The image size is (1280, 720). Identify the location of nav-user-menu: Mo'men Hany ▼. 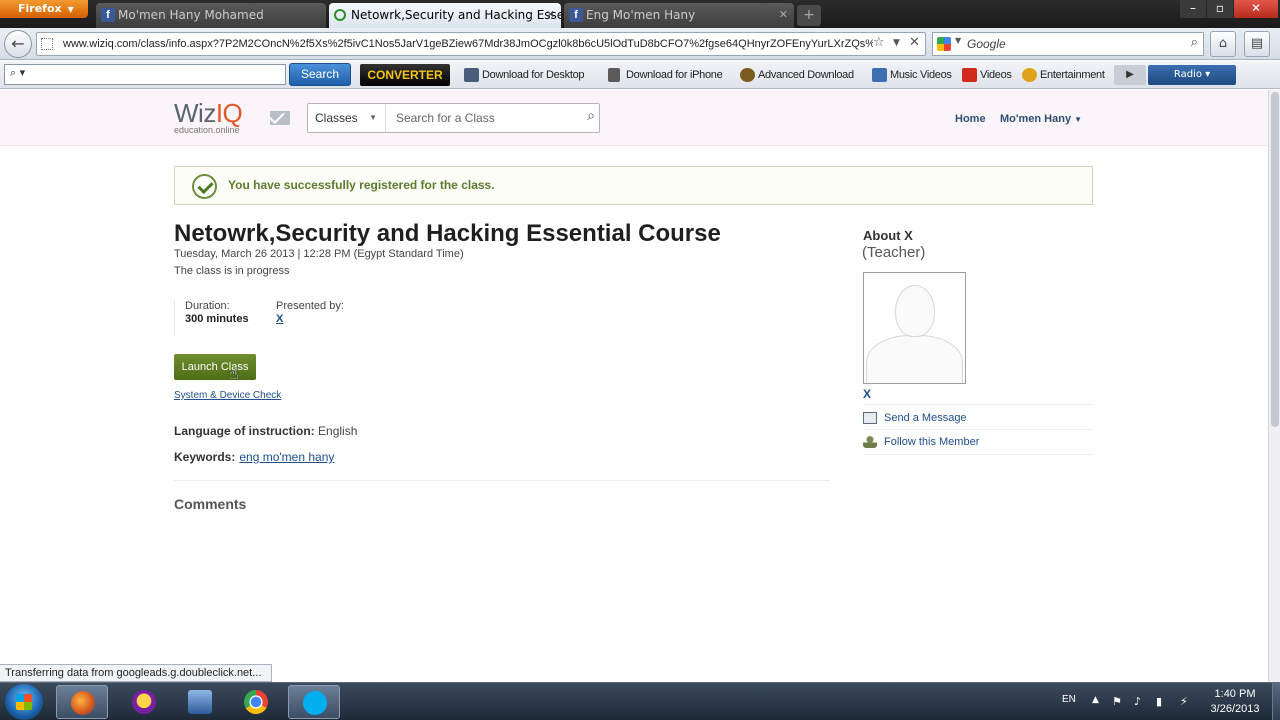
(1041, 119).